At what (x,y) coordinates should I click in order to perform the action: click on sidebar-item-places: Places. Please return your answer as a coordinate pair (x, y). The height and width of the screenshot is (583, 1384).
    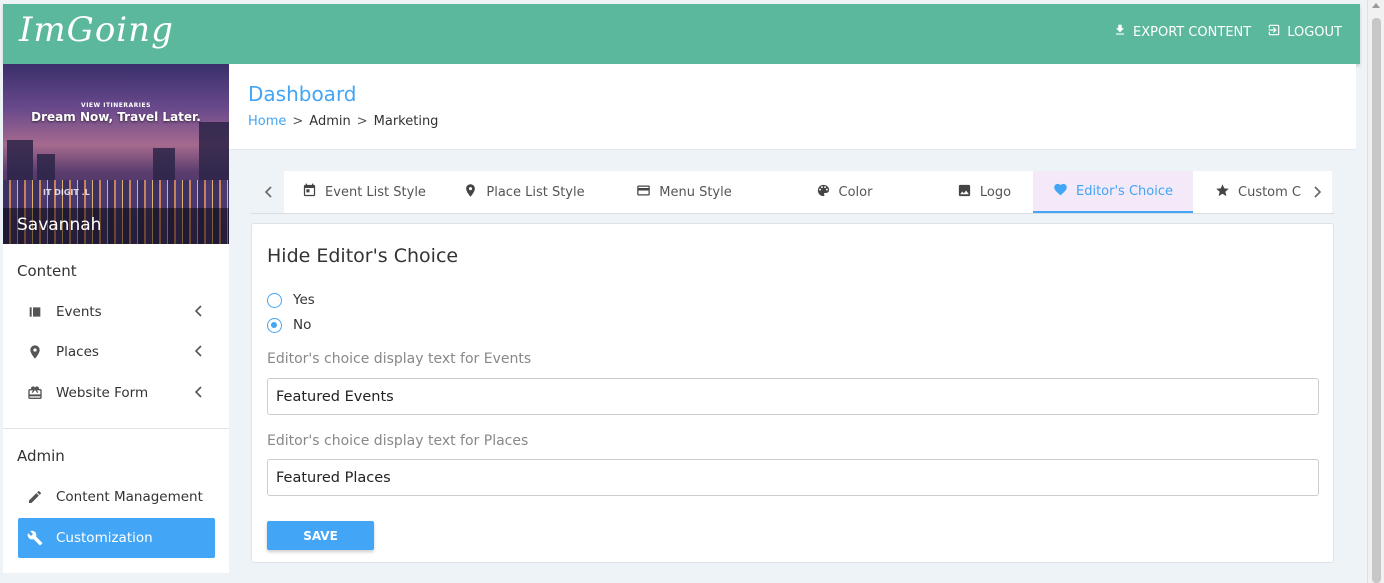
    Looking at the image, I should click on (116, 352).